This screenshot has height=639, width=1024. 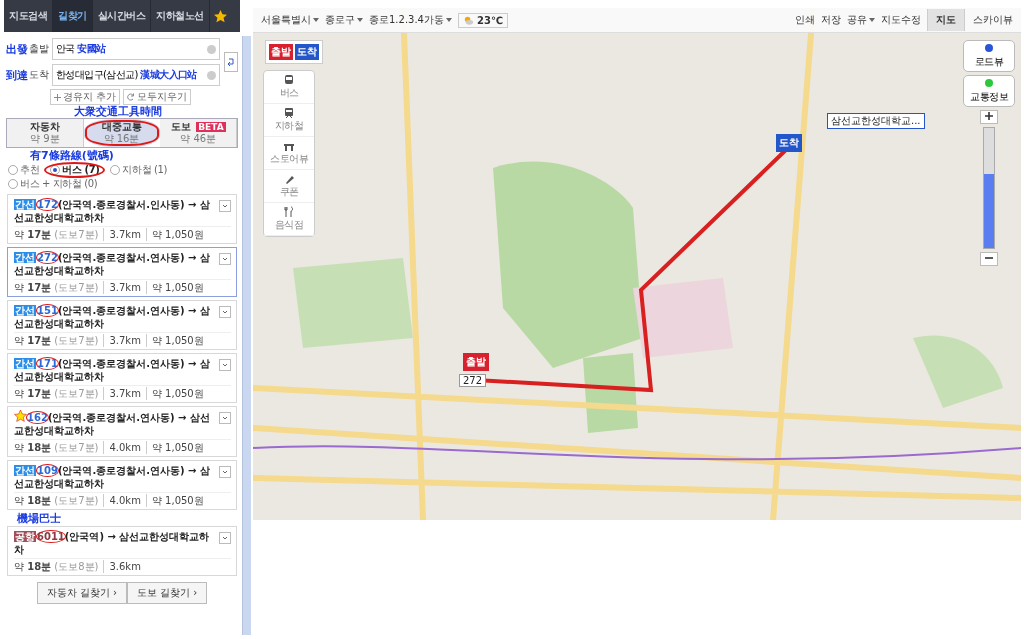 I want to click on nav-tab: 길찾기, so click(x=73, y=16).